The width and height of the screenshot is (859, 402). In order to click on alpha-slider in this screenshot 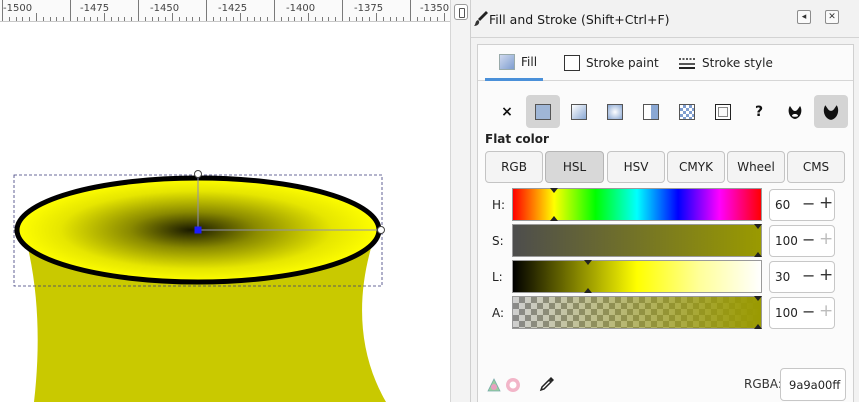, I will do `click(637, 312)`.